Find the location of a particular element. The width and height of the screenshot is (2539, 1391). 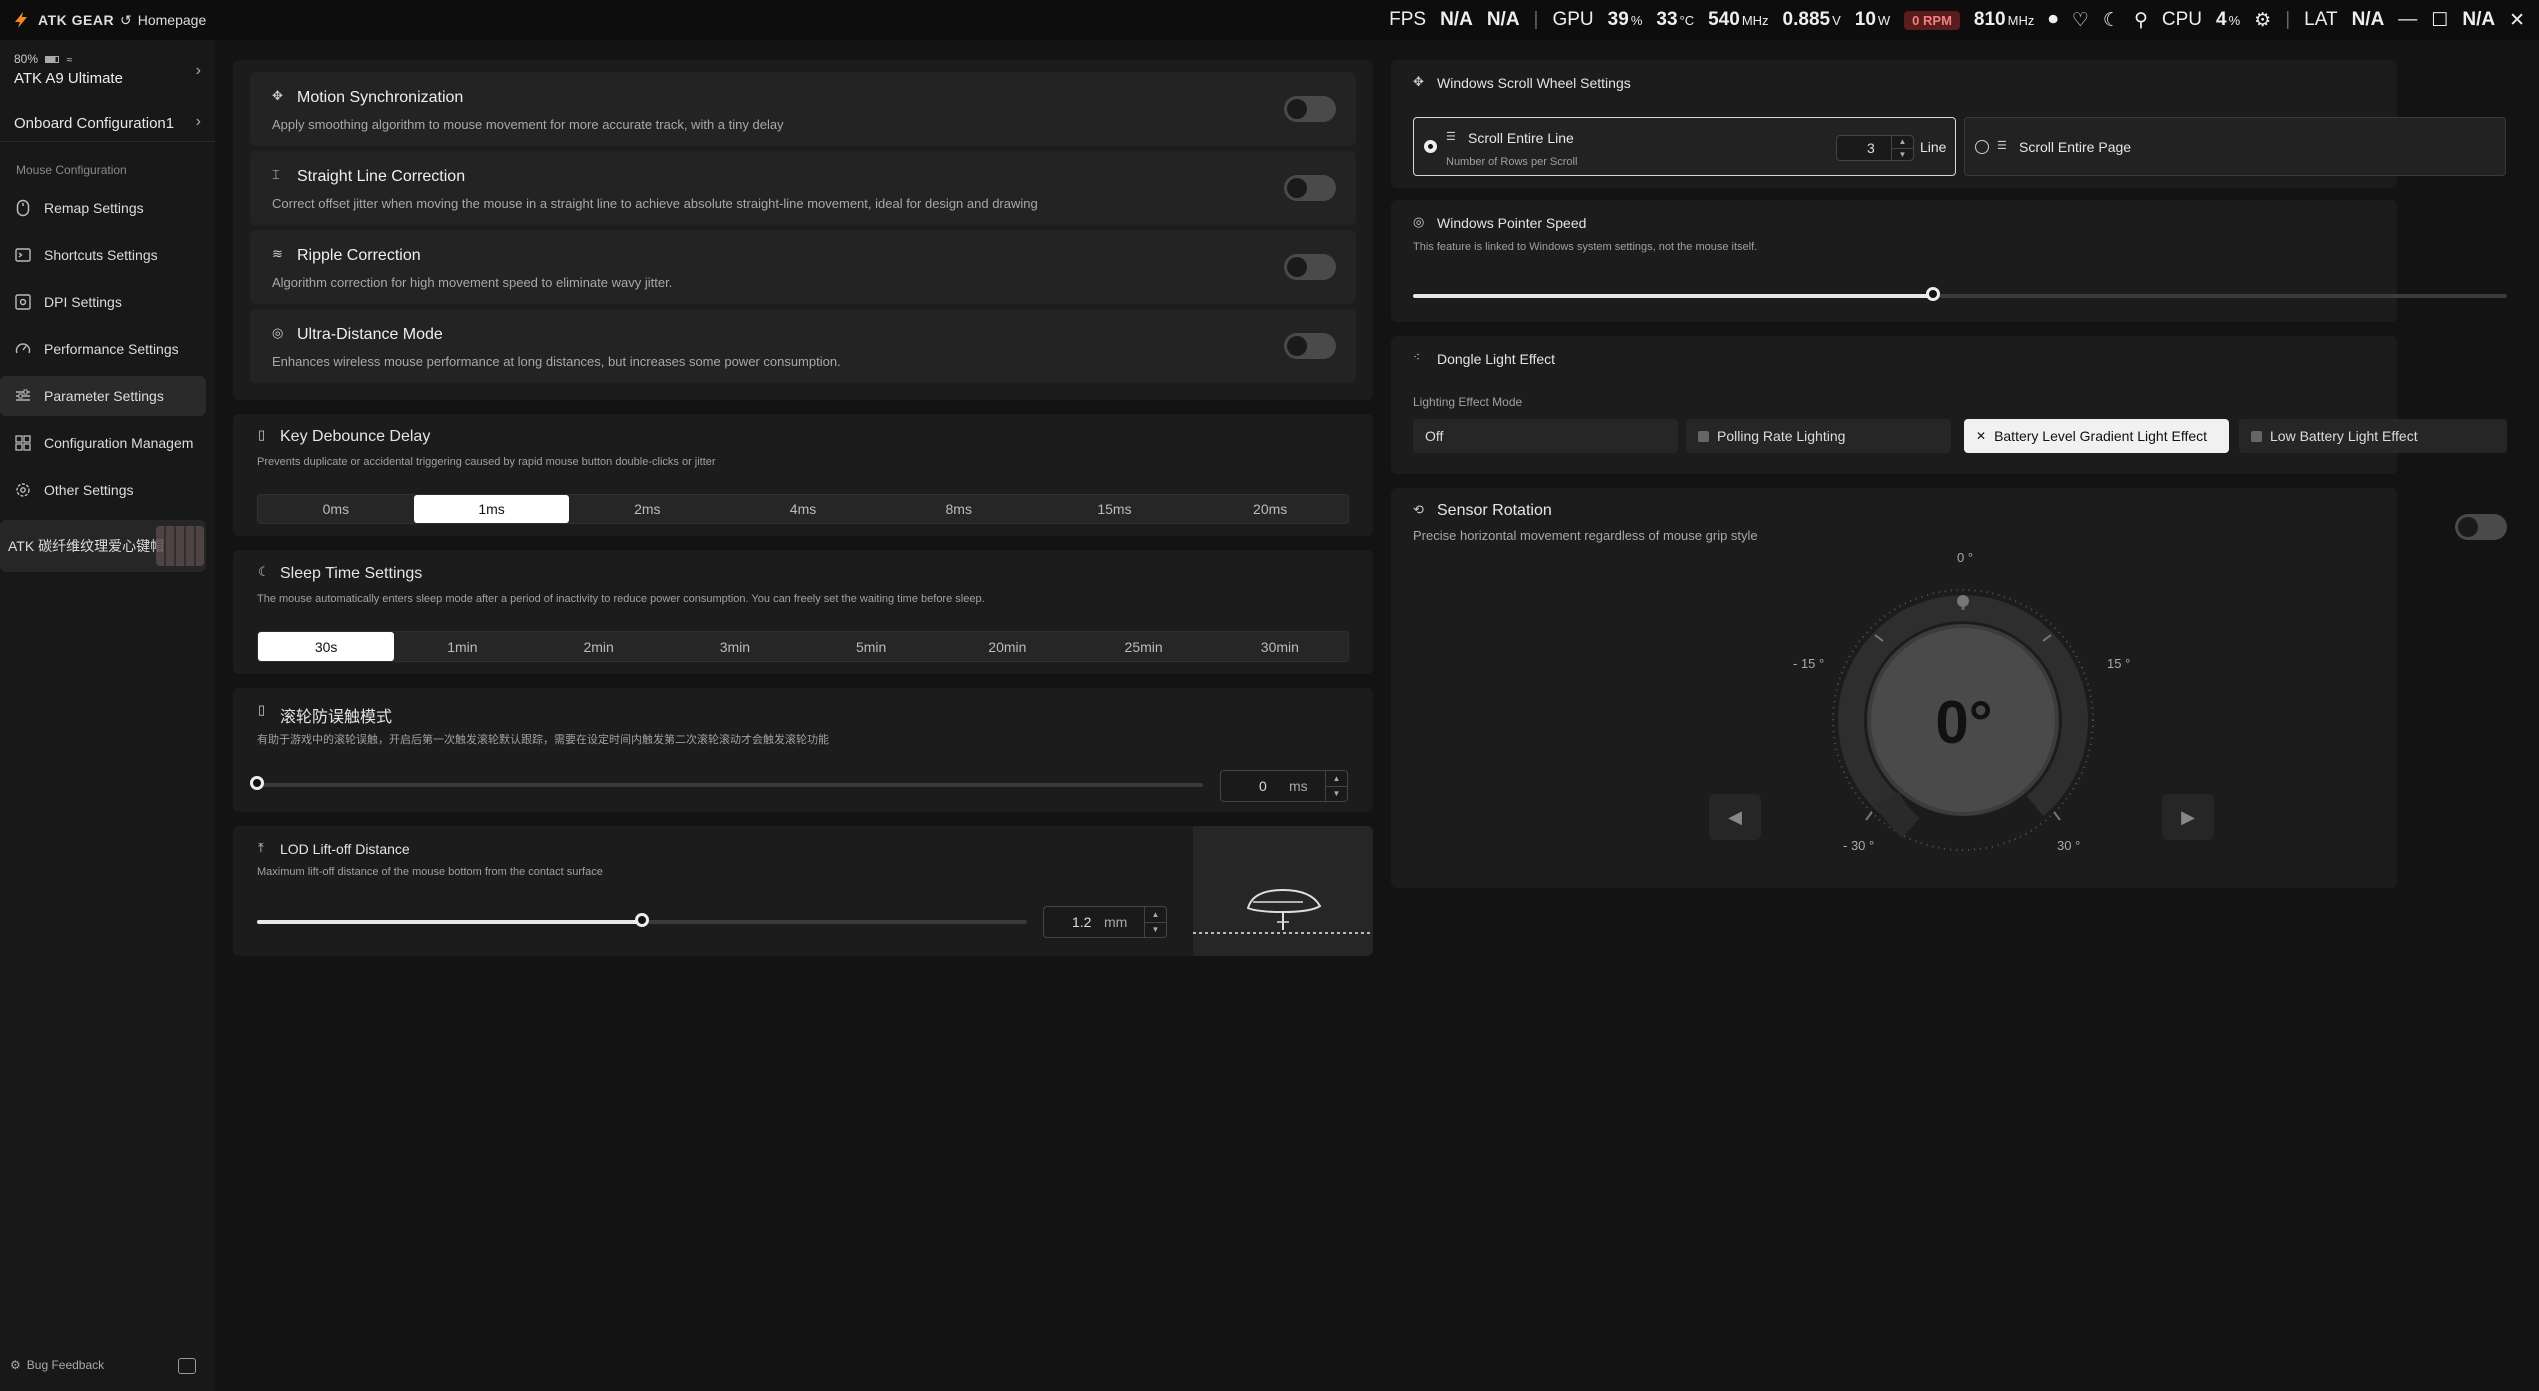

close-icon: ✕ is located at coordinates (2517, 20).